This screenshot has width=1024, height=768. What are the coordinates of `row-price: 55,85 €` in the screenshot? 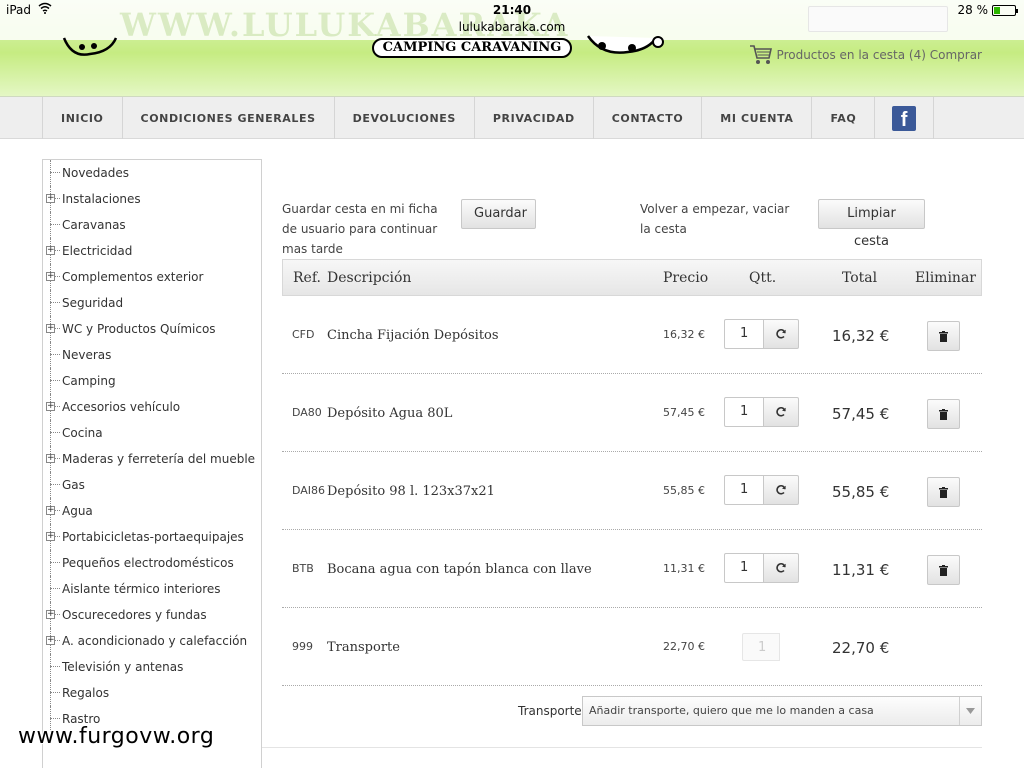 It's located at (684, 490).